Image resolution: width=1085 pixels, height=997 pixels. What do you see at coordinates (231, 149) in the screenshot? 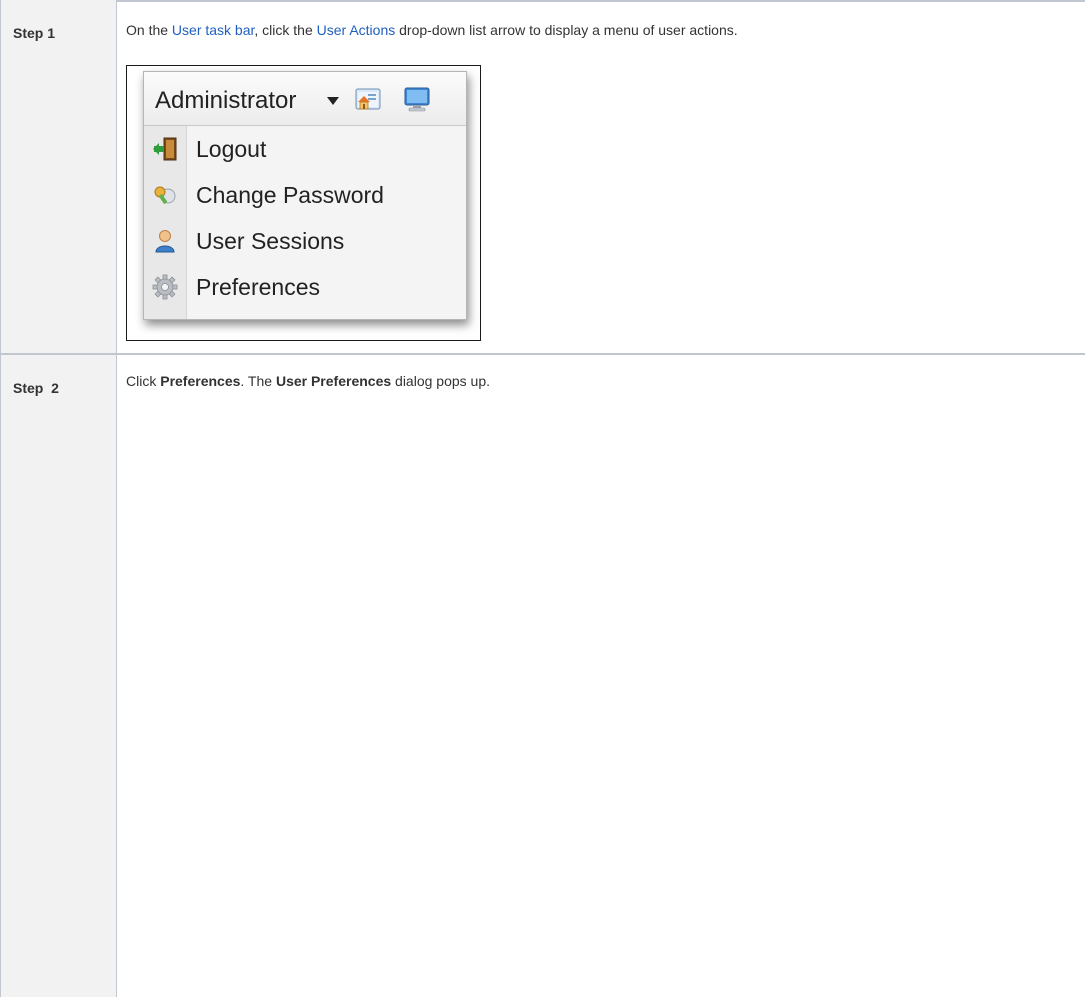
I see `menu-item-label: Logout` at bounding box center [231, 149].